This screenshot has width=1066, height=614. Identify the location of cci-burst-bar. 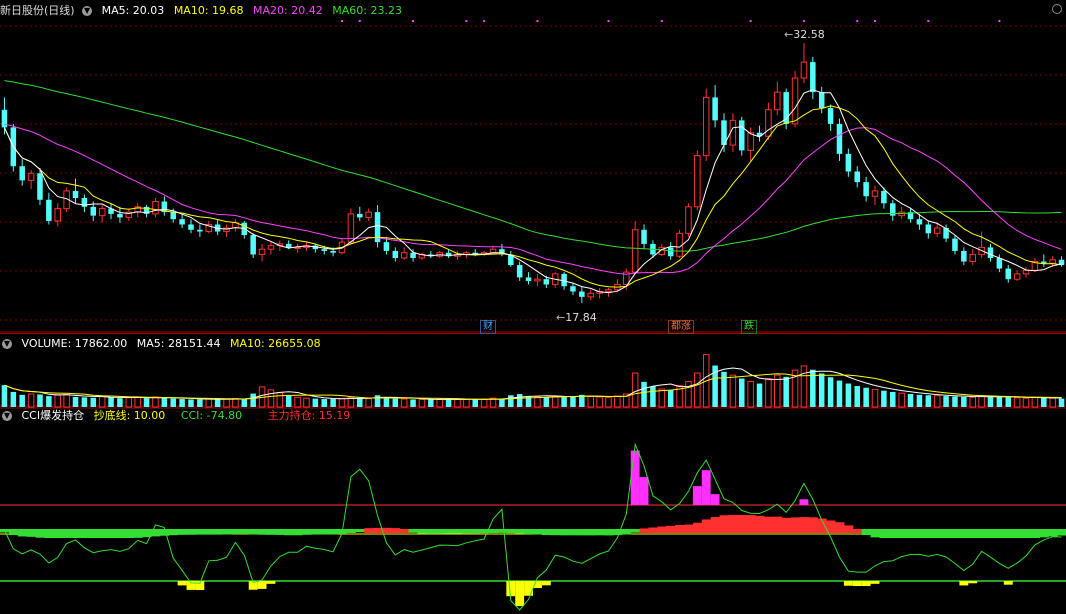
(706, 487).